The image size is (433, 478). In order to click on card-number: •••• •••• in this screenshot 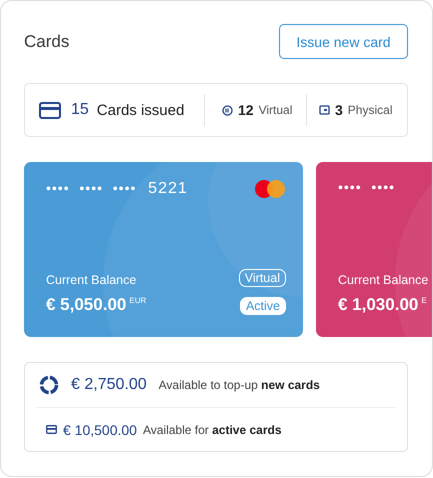, I will do `click(366, 187)`.